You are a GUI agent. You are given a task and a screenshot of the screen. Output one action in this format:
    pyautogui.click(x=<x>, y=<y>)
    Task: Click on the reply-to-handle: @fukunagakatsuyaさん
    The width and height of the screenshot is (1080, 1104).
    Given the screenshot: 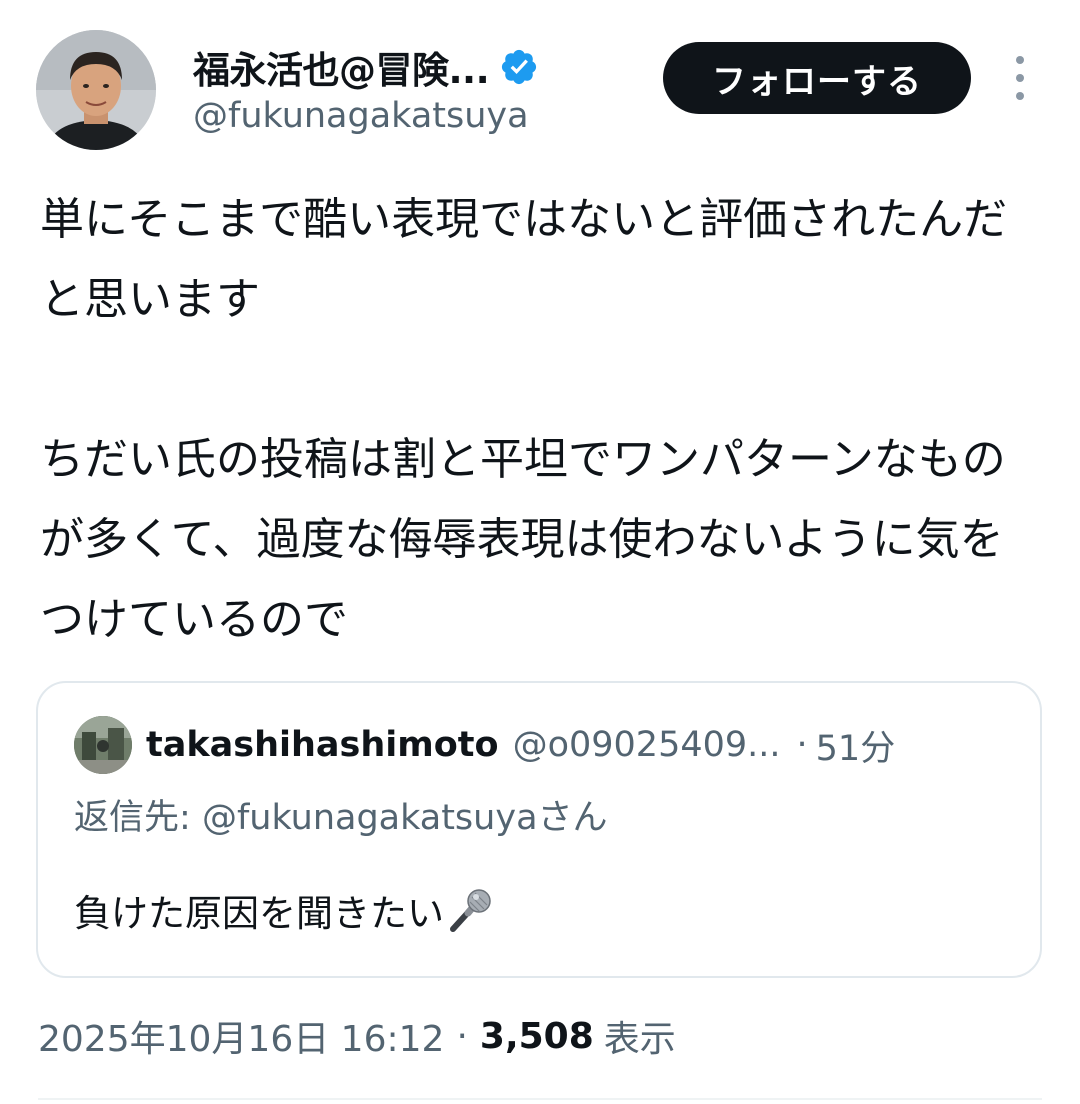 What is the action you would take?
    pyautogui.click(x=405, y=818)
    